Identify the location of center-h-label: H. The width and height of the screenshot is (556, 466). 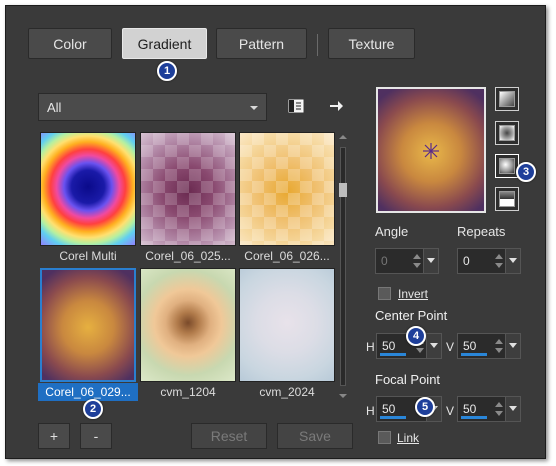
(370, 347).